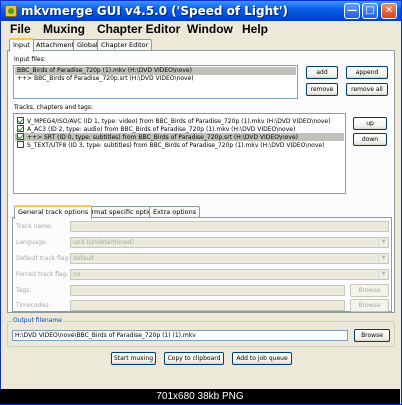 The width and height of the screenshot is (402, 405). I want to click on timecodes-browse-button: Browse, so click(369, 305).